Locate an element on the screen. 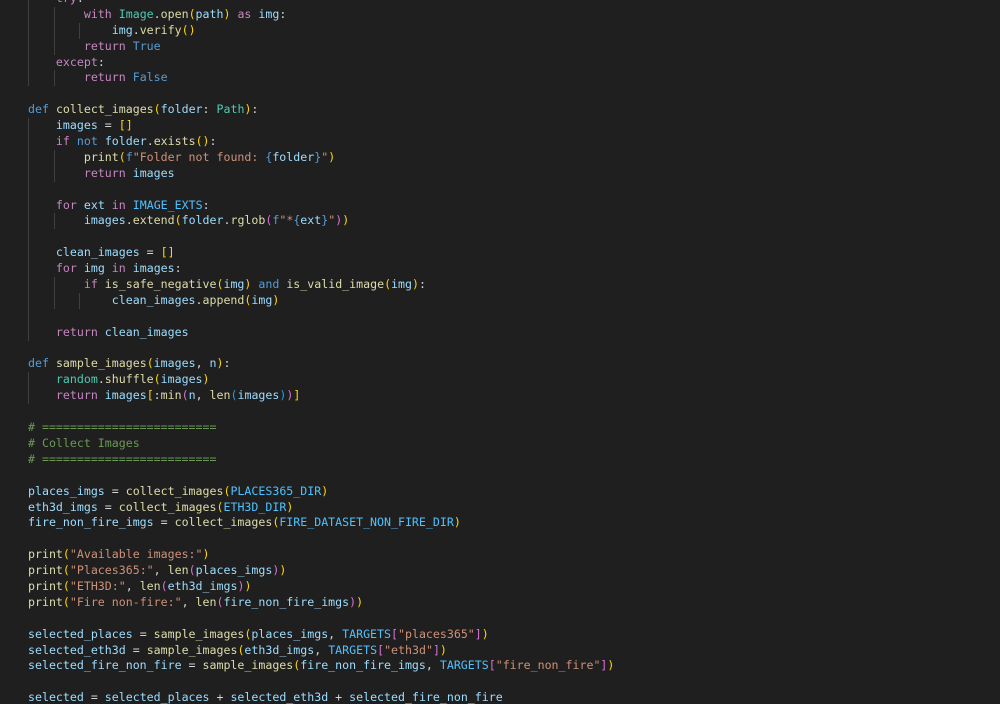 This screenshot has height=704, width=1000. code-token: clean_images is located at coordinates (153, 299).